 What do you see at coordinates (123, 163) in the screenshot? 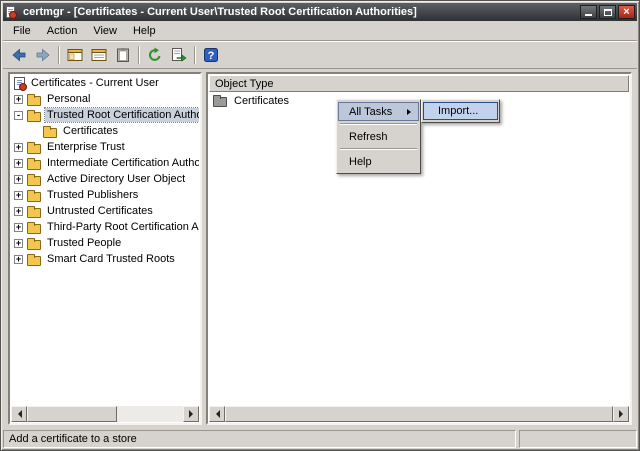
I see `tree-item-label: Intermediate Certification Autho` at bounding box center [123, 163].